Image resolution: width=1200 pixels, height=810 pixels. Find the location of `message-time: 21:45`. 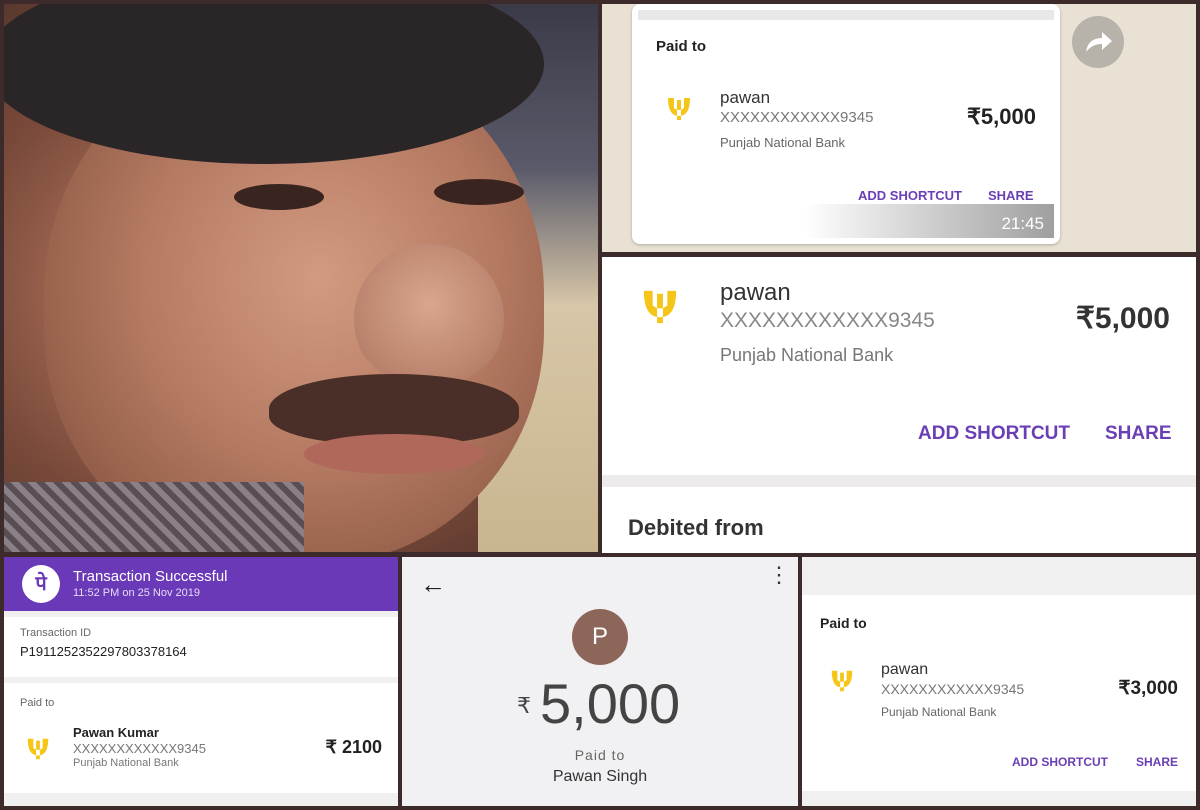

message-time: 21:45 is located at coordinates (1022, 223).